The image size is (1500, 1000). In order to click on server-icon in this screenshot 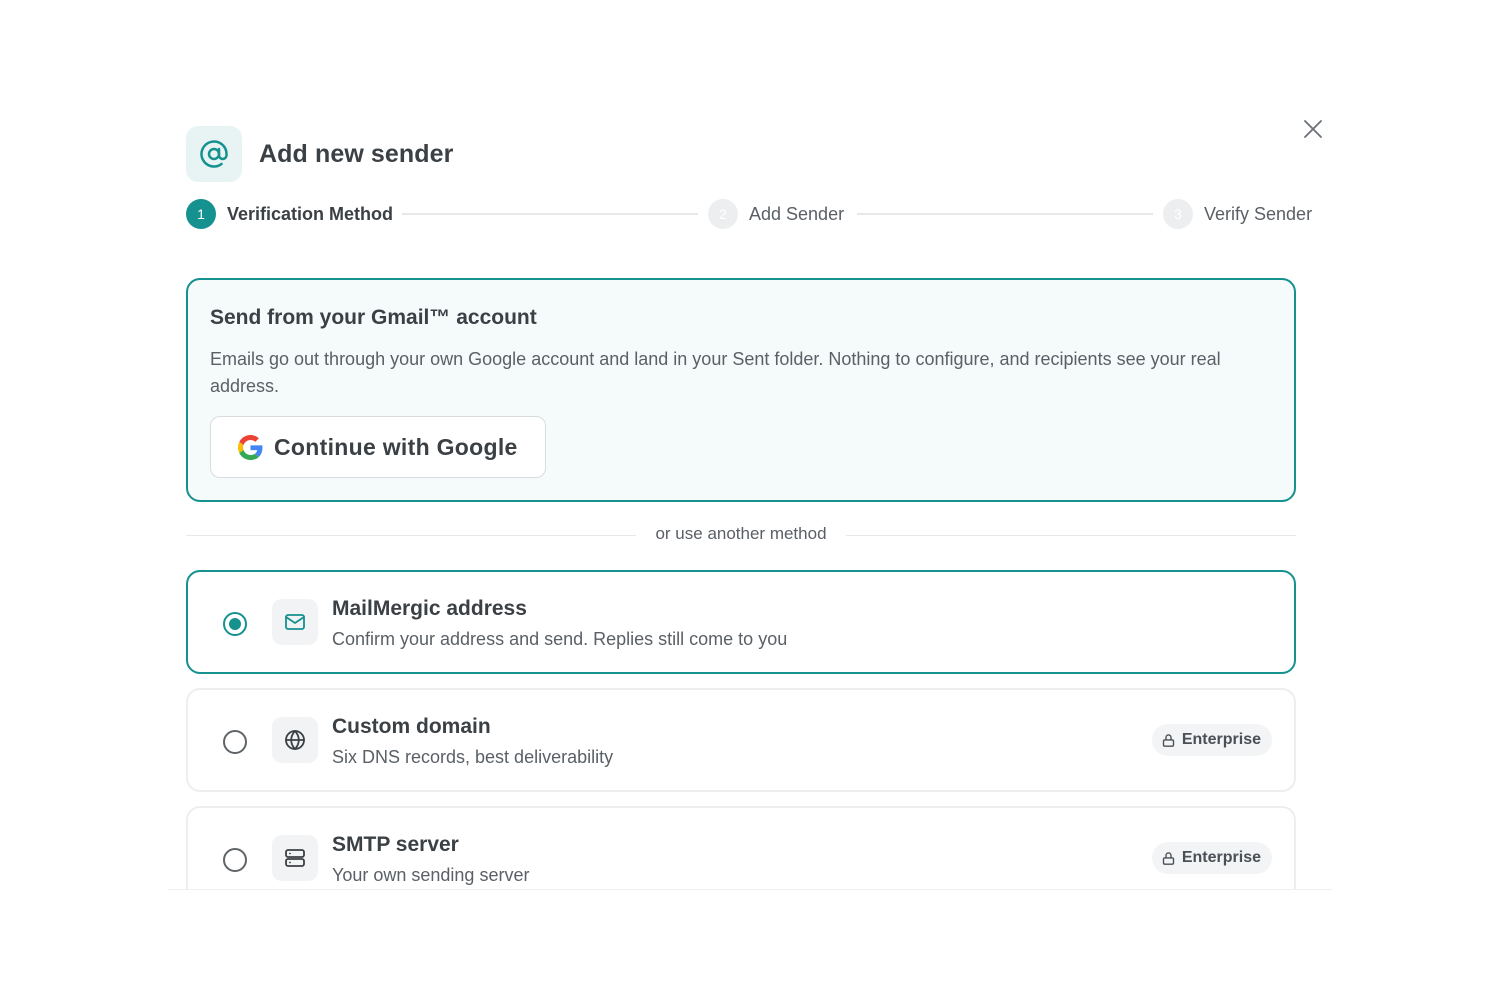, I will do `click(295, 858)`.